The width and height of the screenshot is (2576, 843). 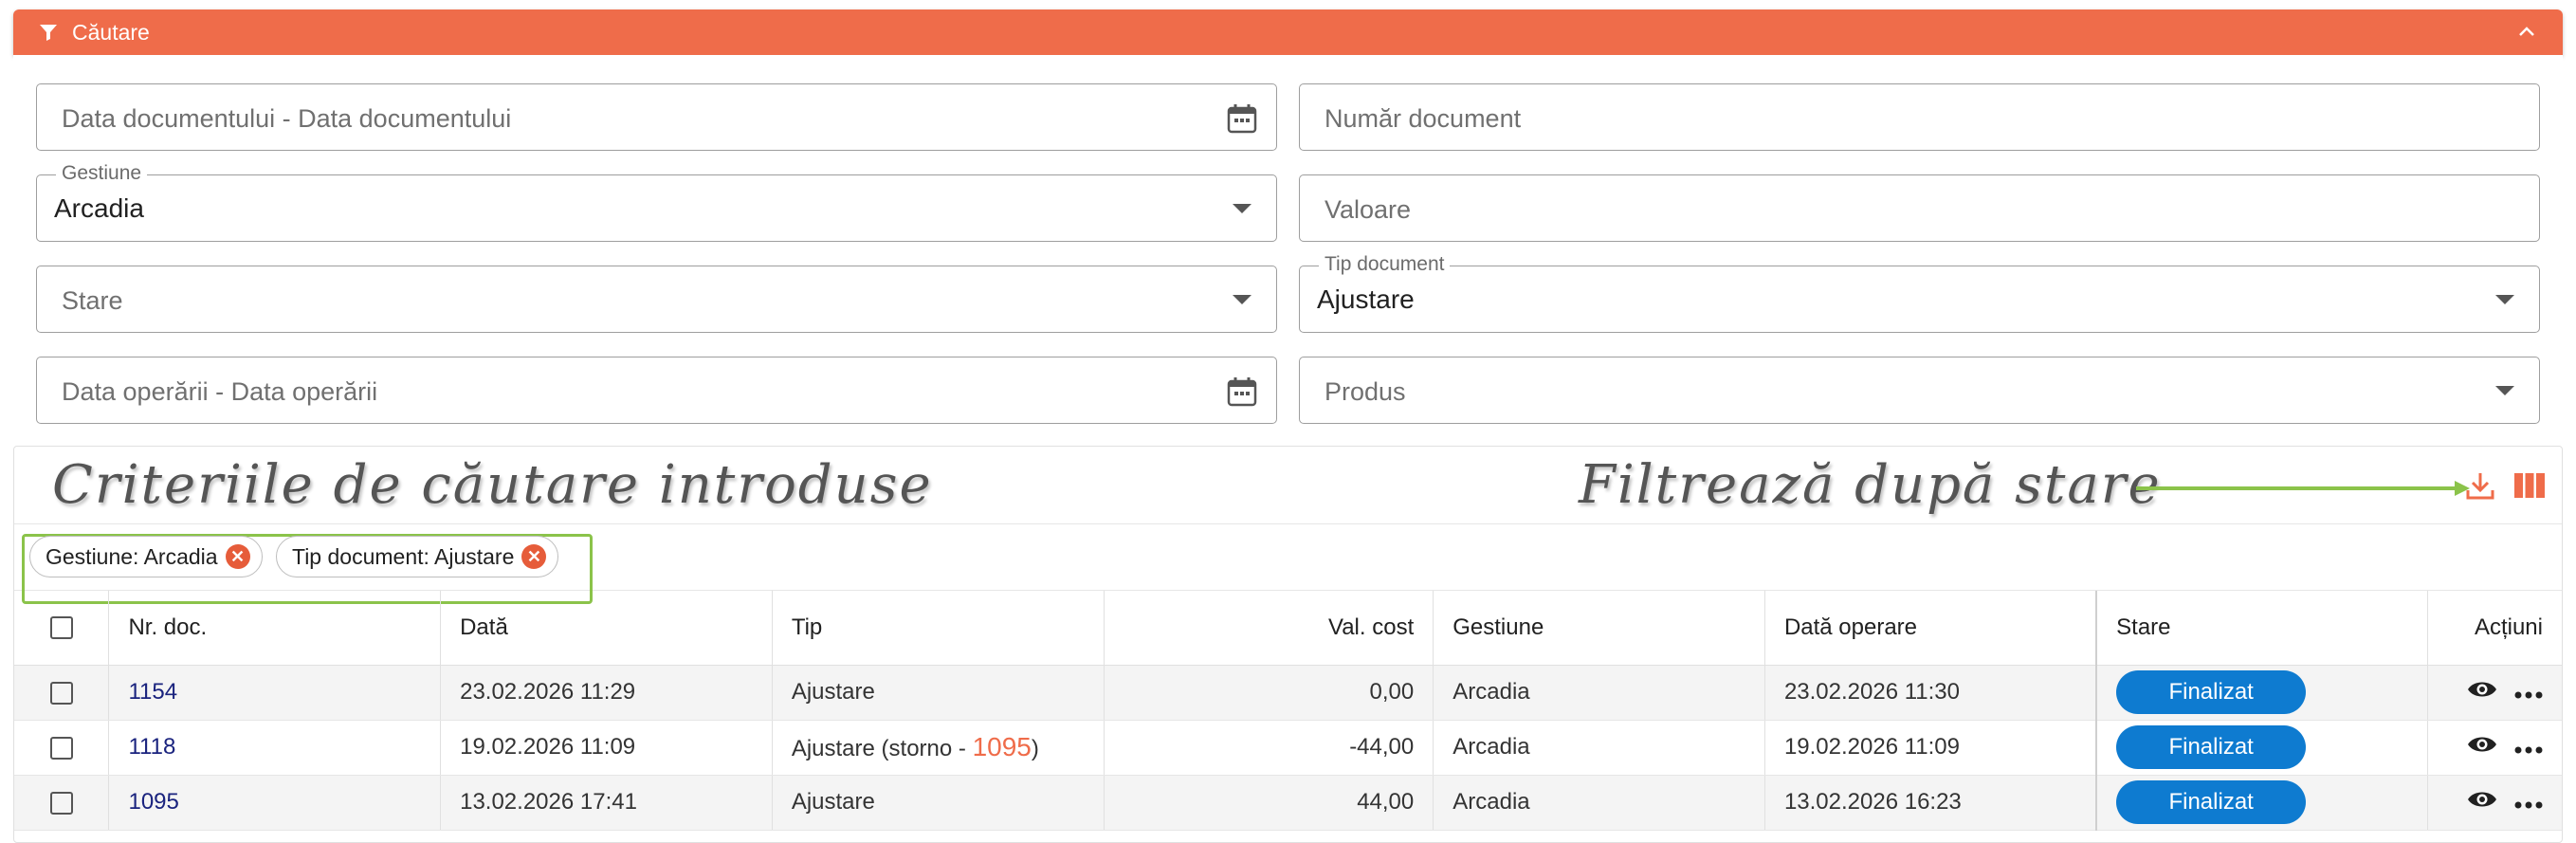 I want to click on select-all-cell, so click(x=61, y=629).